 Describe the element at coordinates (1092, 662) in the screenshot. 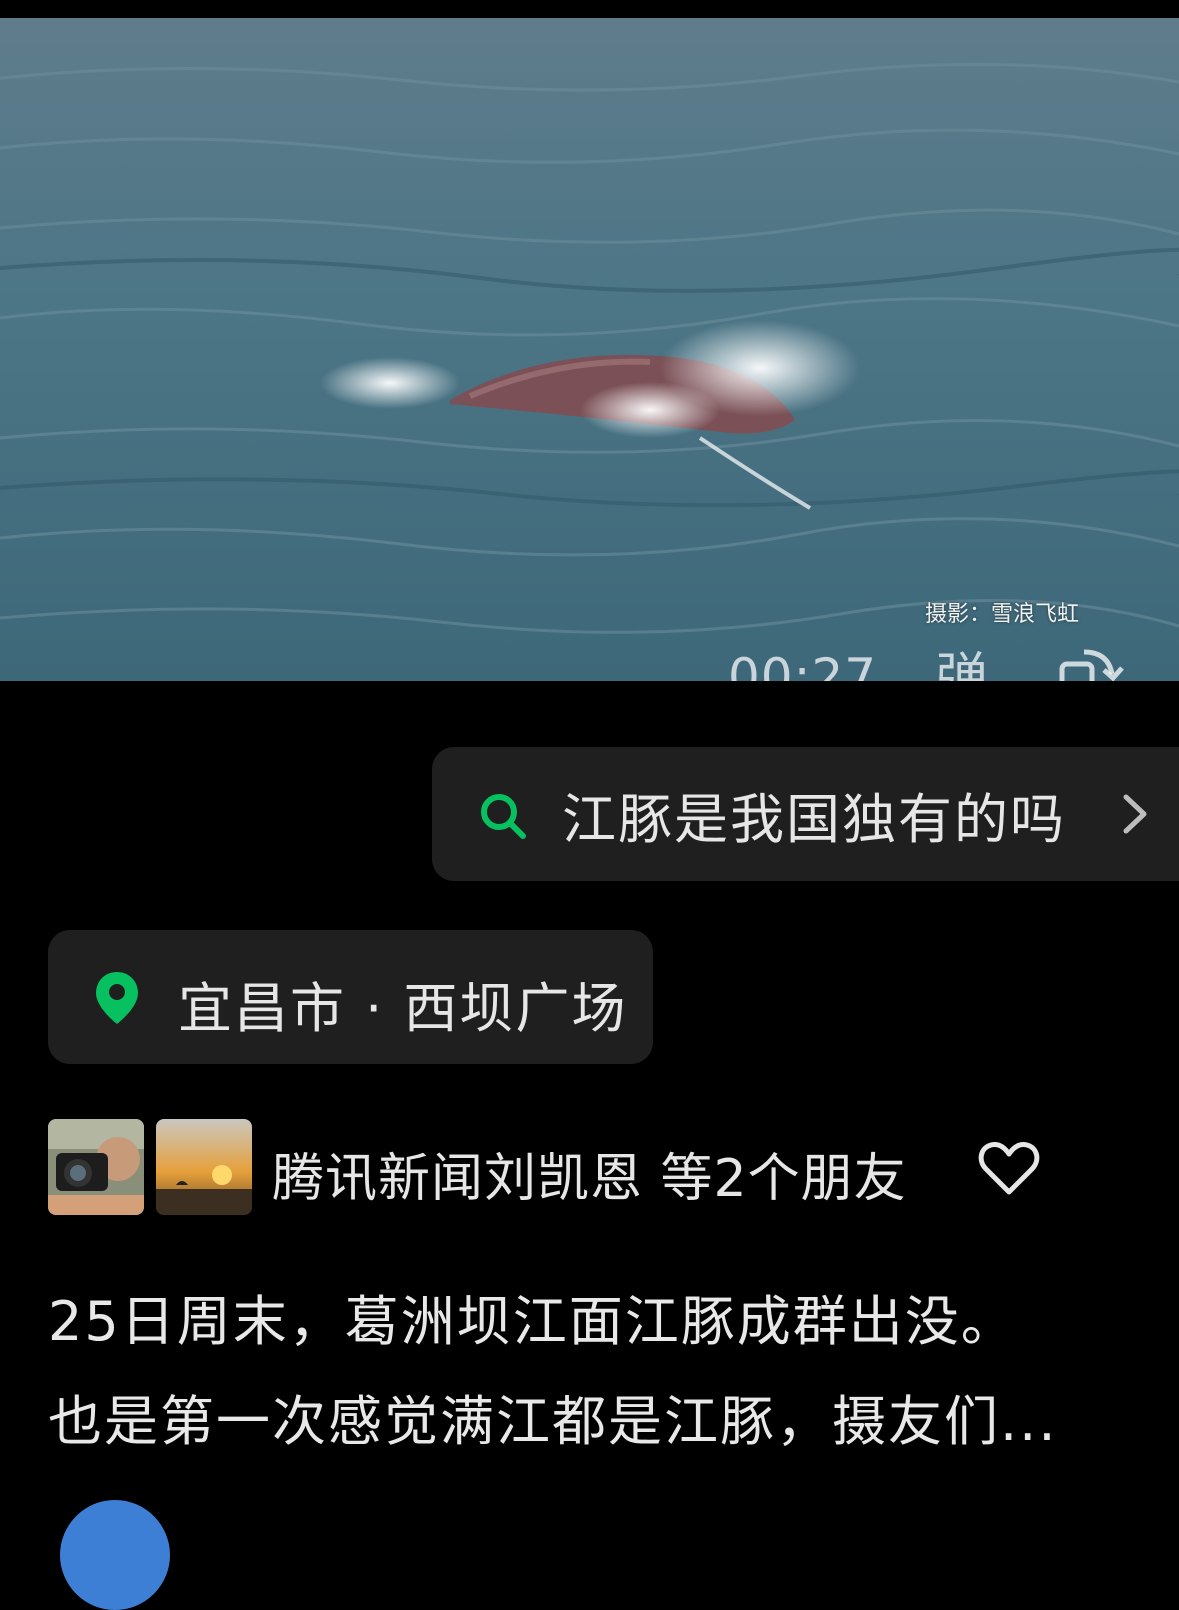

I see `rotate-screen-icon` at that location.